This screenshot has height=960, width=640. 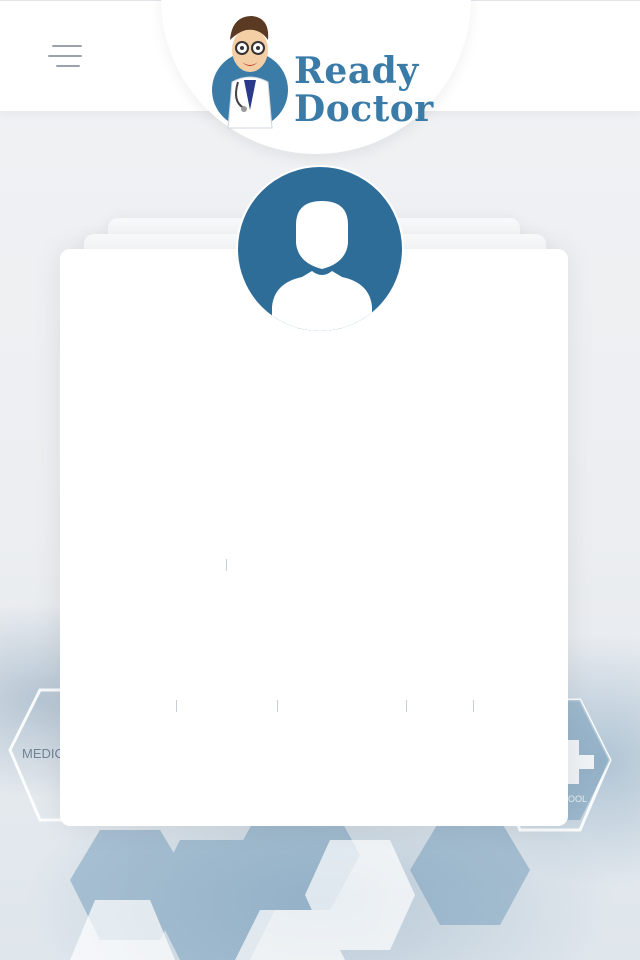 What do you see at coordinates (66, 58) in the screenshot?
I see `hamburger-menu-icon` at bounding box center [66, 58].